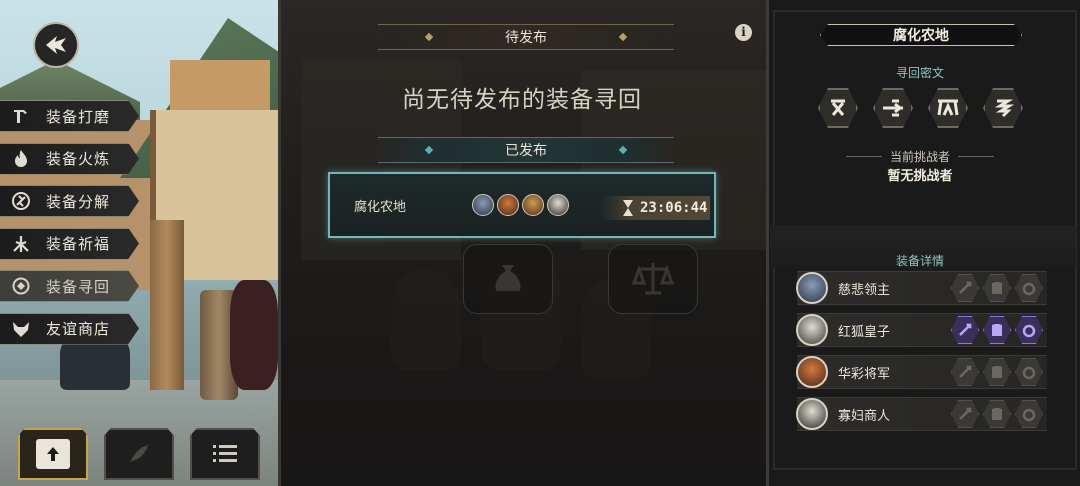  Describe the element at coordinates (167, 305) in the screenshot. I see `scene-post` at that location.